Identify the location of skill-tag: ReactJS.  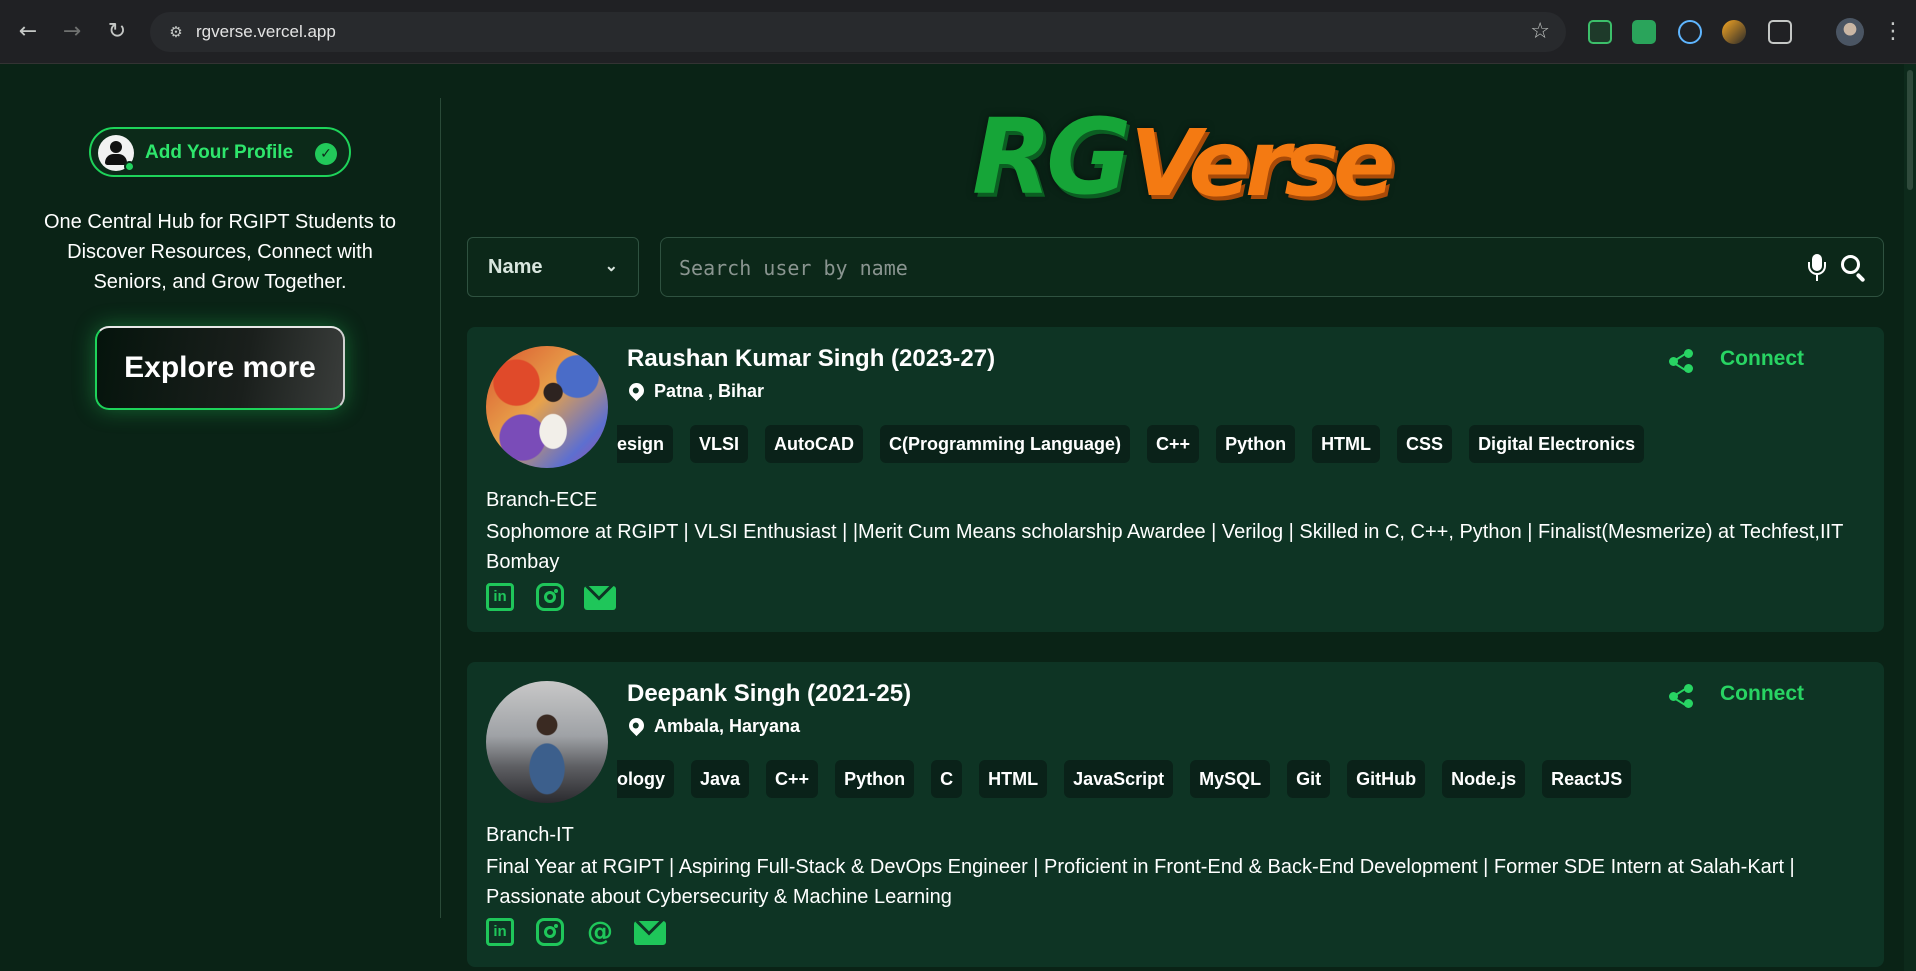
(1587, 779).